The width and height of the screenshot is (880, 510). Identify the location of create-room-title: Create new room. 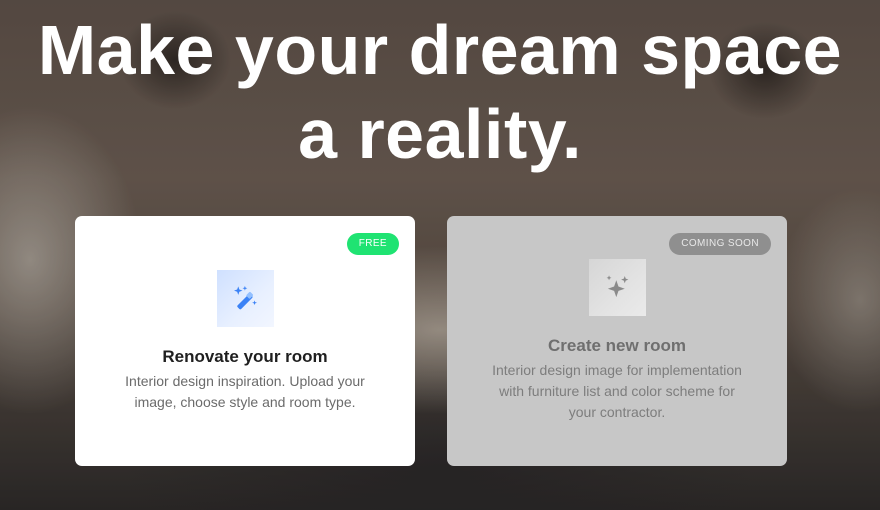
(617, 345).